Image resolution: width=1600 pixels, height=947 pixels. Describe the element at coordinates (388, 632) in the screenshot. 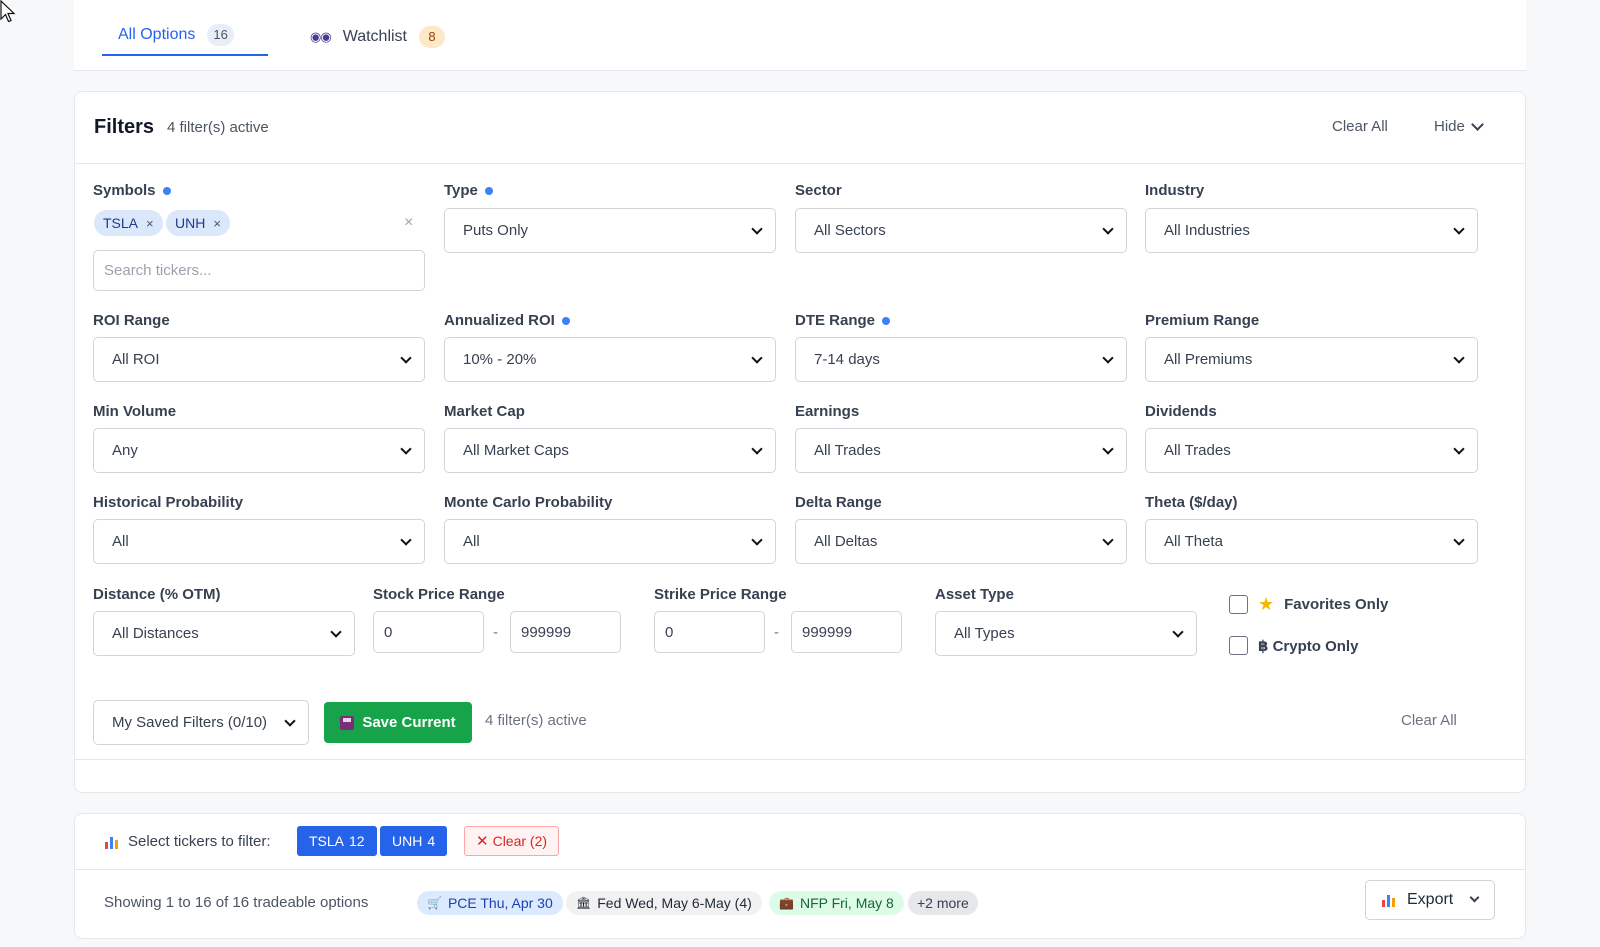

I see `stock-price-min-value: 0` at that location.